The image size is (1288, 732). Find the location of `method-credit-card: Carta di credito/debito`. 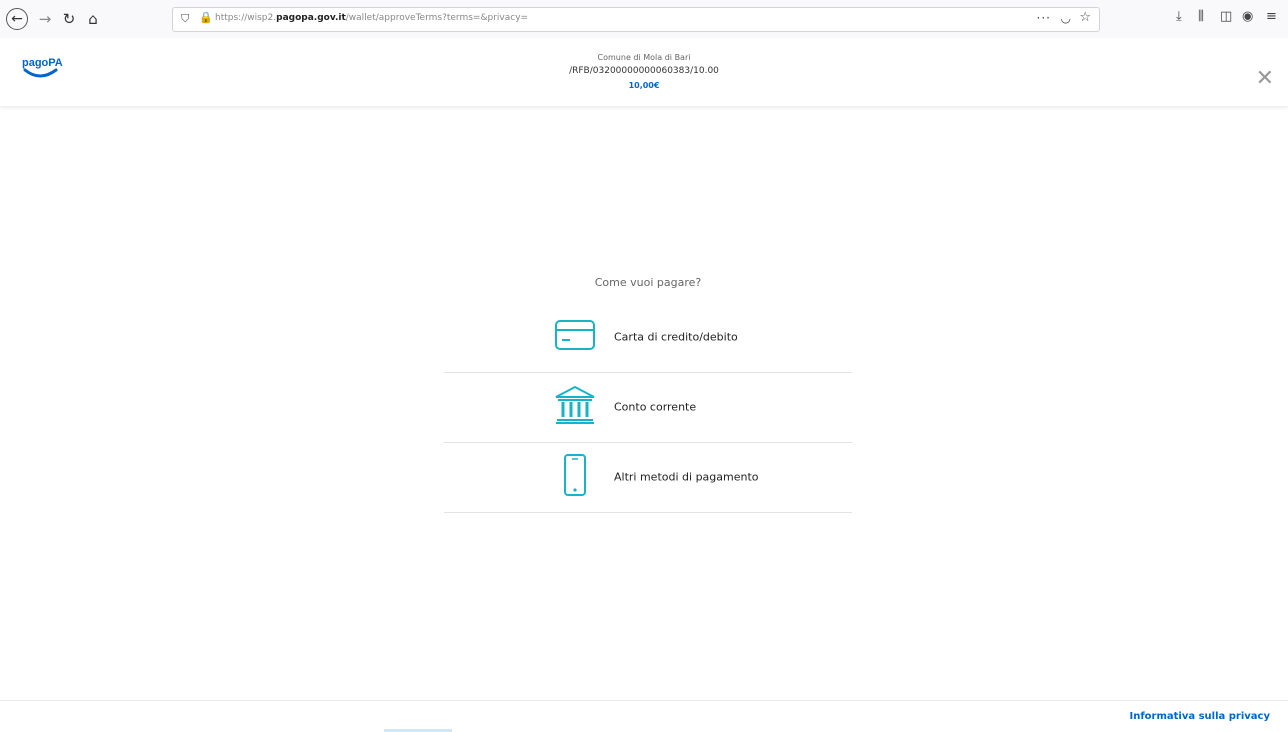

method-credit-card: Carta di credito/debito is located at coordinates (648, 337).